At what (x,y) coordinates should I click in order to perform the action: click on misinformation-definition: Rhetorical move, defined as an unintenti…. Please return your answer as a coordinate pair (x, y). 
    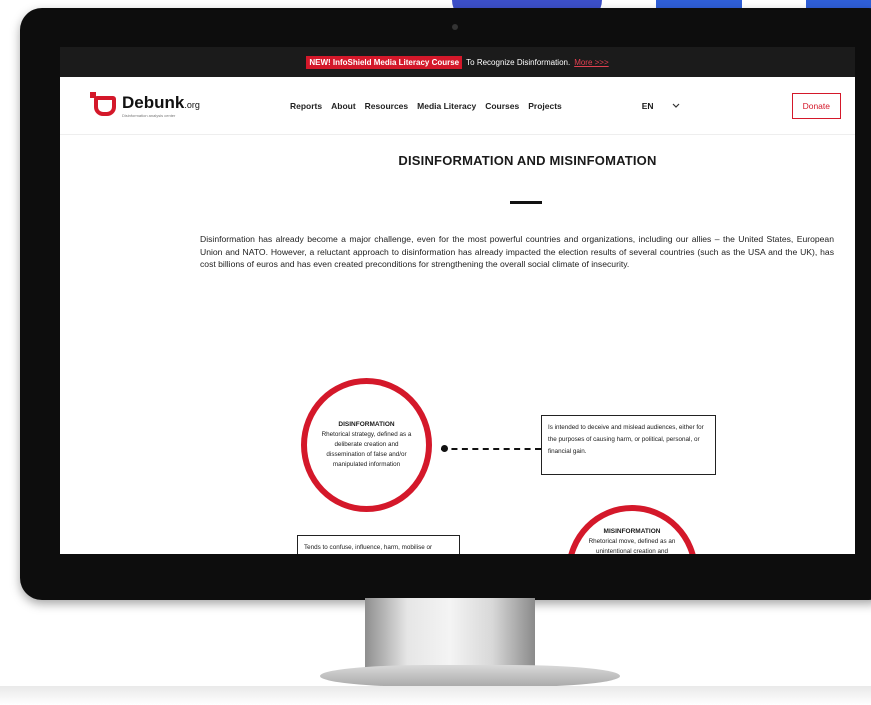
    Looking at the image, I should click on (632, 546).